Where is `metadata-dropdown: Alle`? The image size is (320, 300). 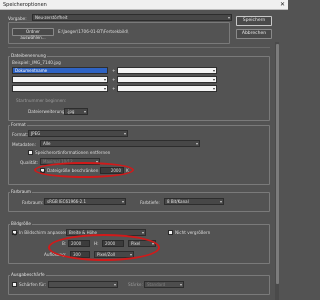
metadata-dropdown: Alle is located at coordinates (120, 143).